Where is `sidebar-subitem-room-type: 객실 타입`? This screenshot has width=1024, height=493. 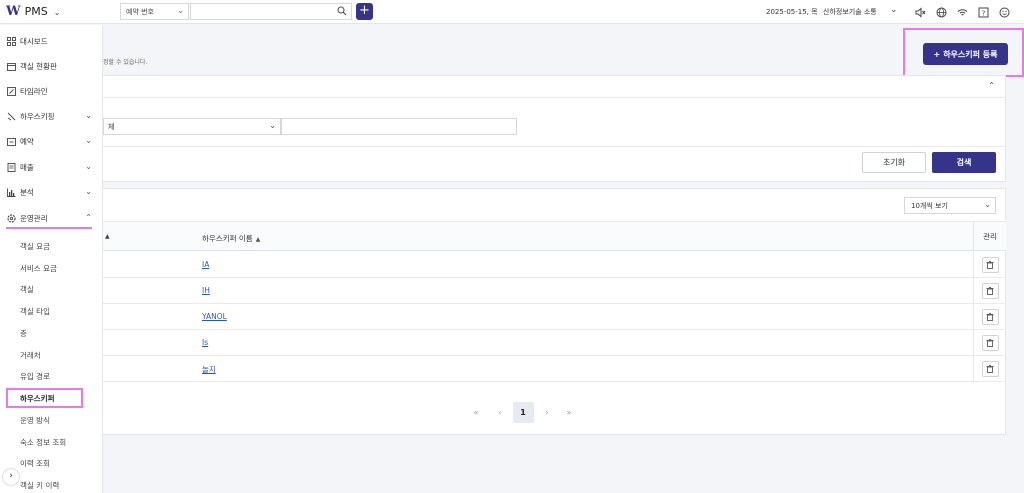
sidebar-subitem-room-type: 객실 타입 is located at coordinates (50, 311).